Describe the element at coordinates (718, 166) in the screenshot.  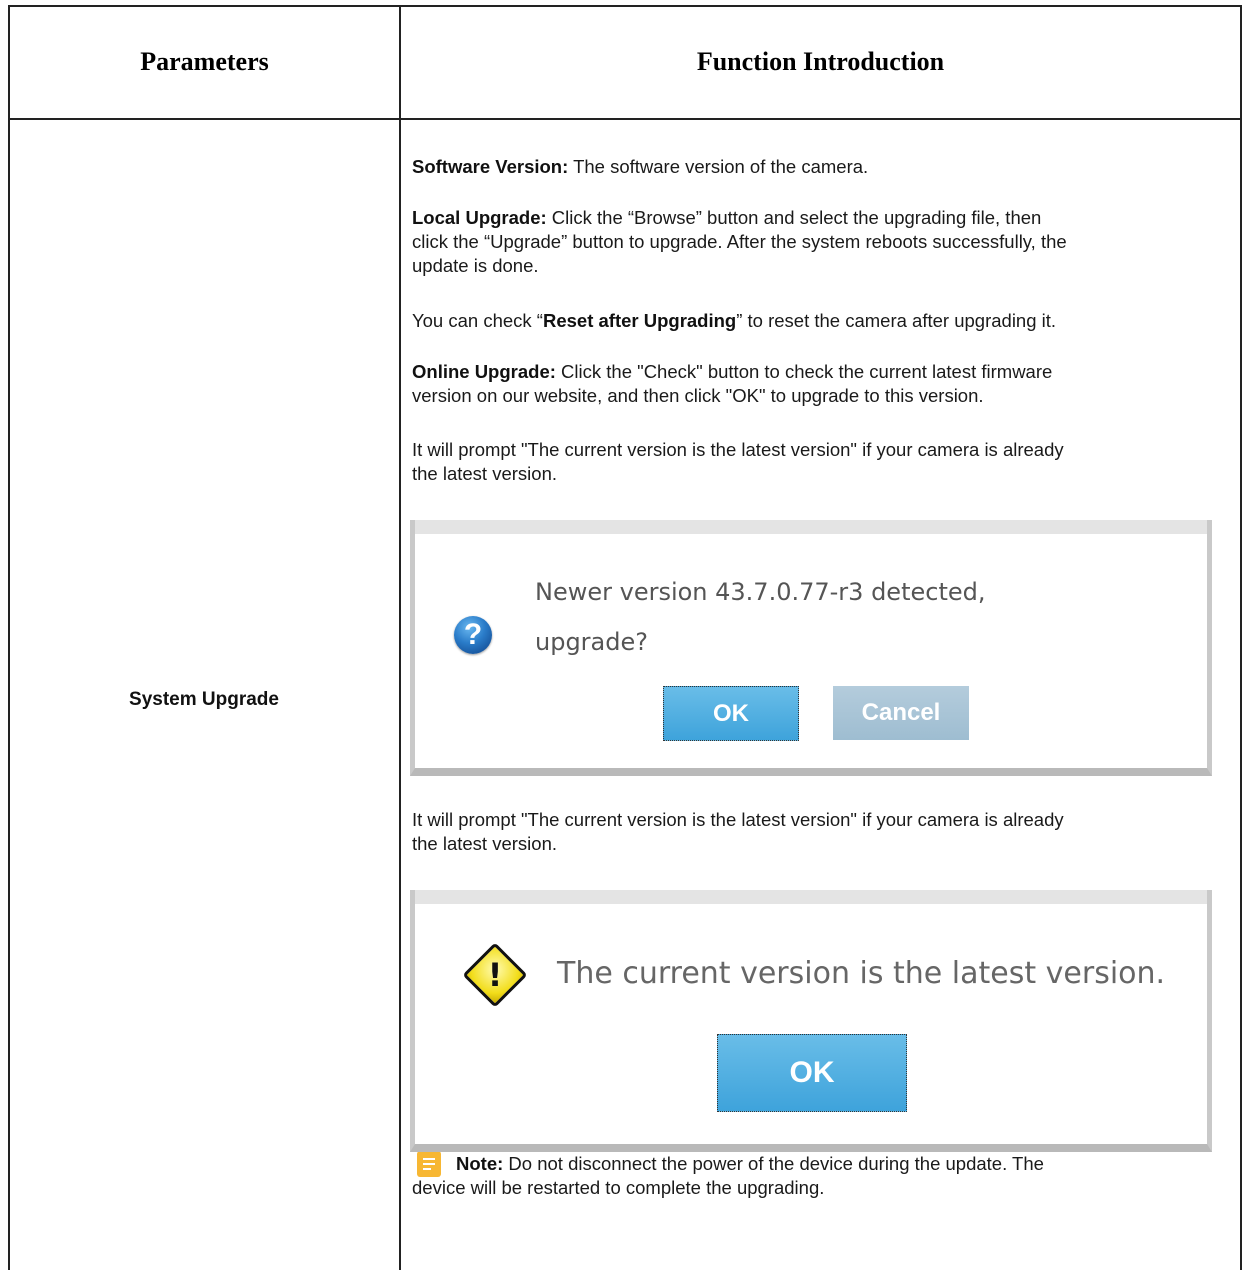
I see `software-version-text: The software version of the camera.` at that location.